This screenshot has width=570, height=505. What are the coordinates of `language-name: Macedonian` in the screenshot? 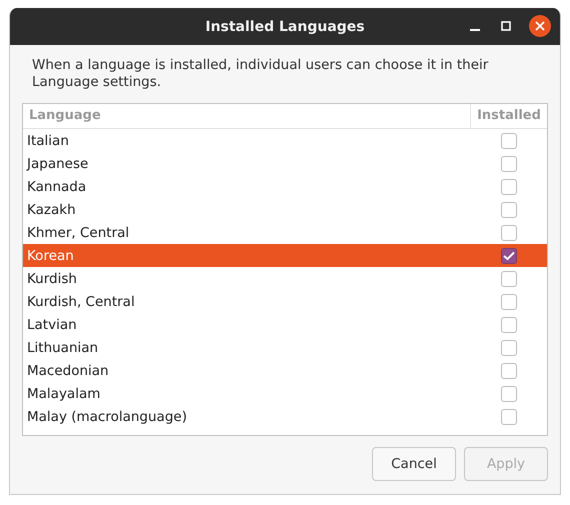 It's located at (68, 370).